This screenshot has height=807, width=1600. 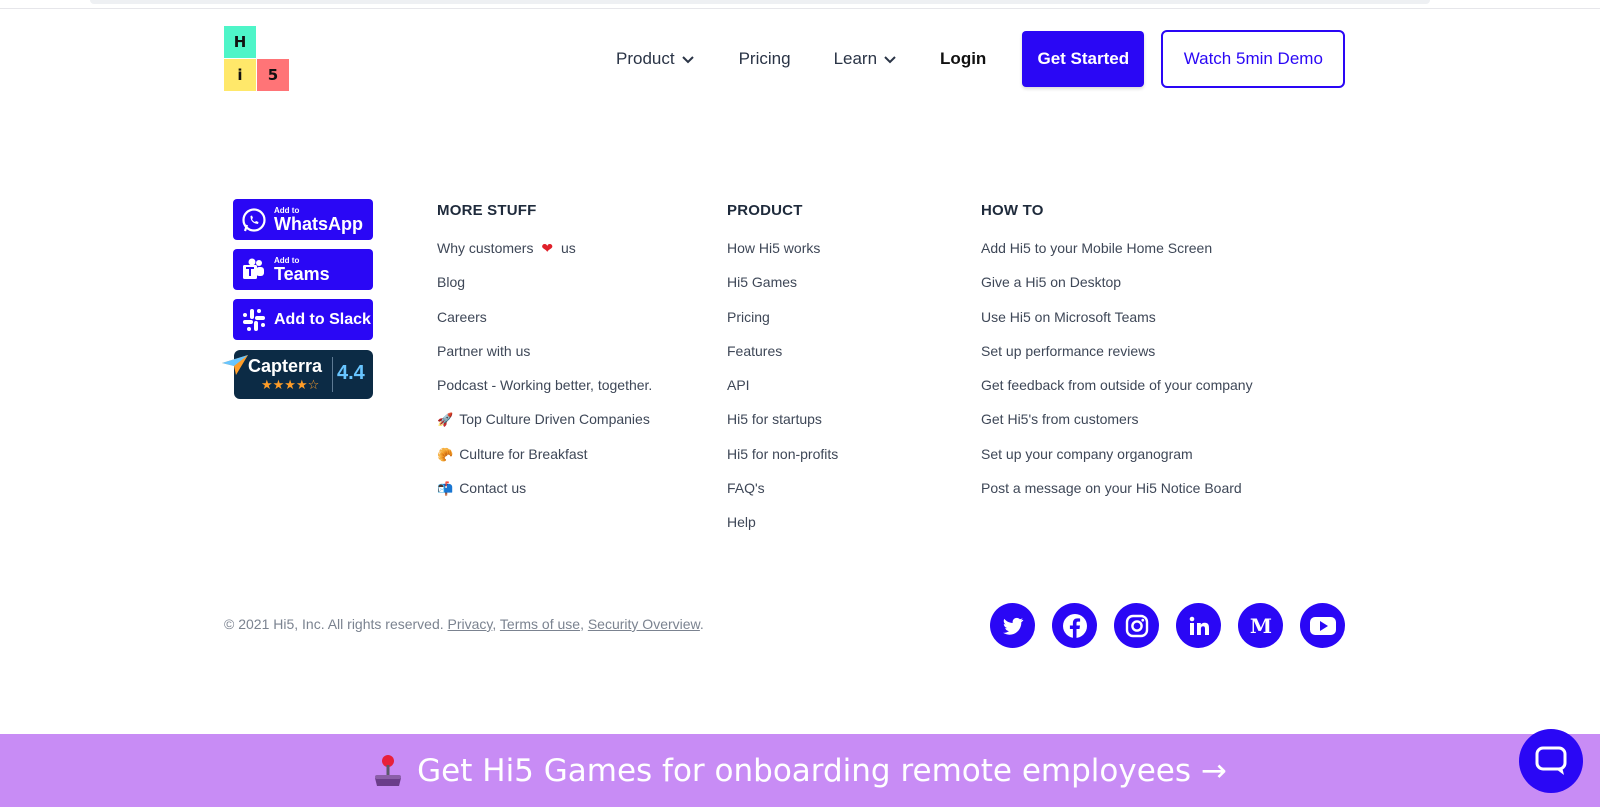 I want to click on security-link: Security Overview, so click(x=644, y=624).